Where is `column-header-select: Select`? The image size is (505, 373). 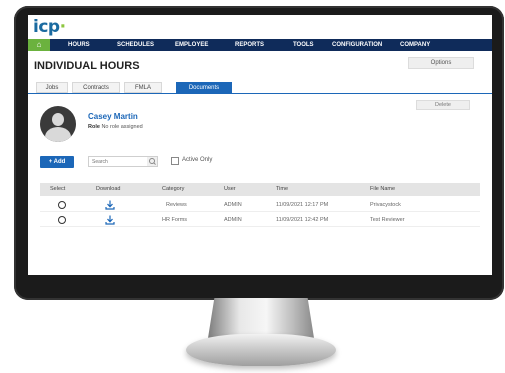
column-header-select: Select is located at coordinates (57, 189).